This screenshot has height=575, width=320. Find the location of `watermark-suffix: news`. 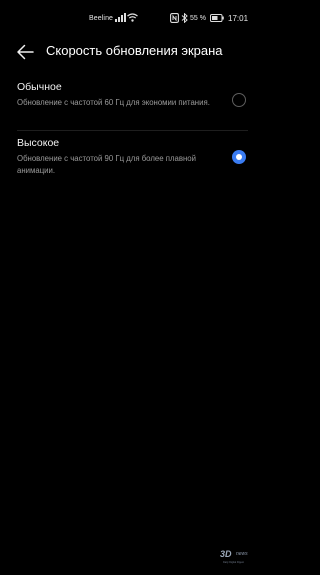

watermark-suffix: news is located at coordinates (242, 554).